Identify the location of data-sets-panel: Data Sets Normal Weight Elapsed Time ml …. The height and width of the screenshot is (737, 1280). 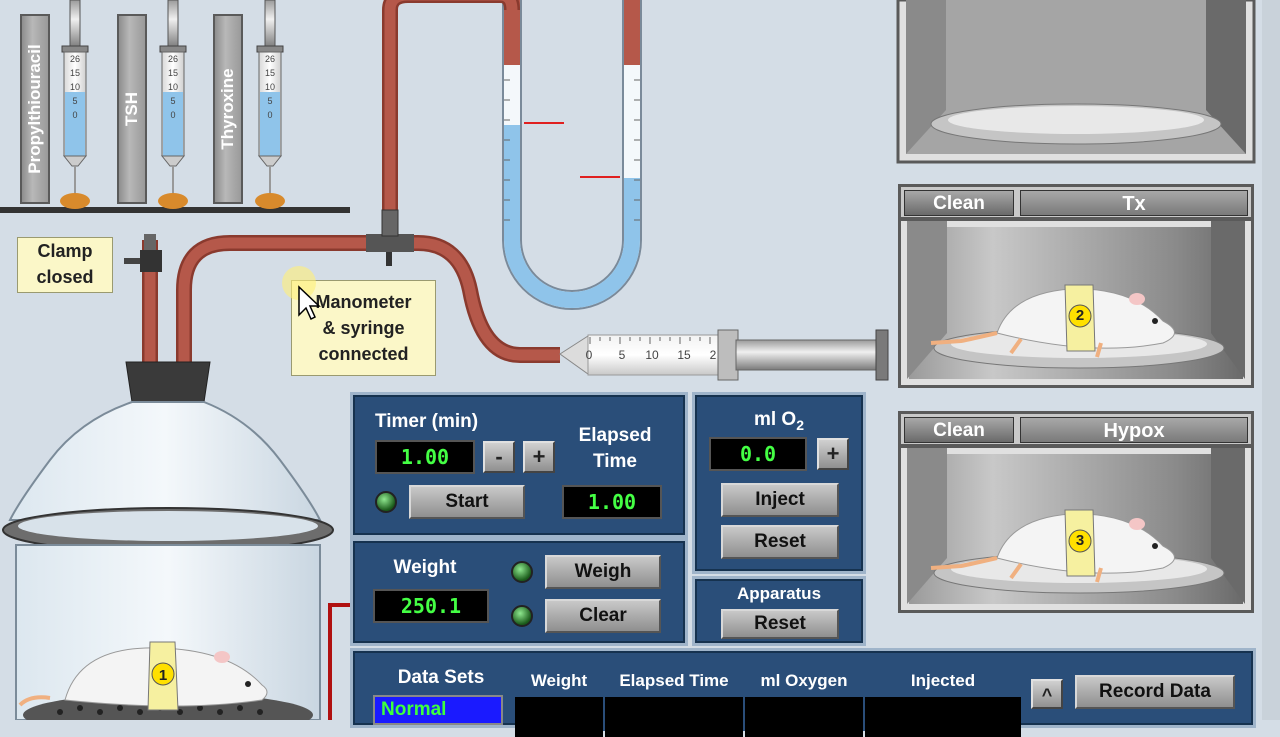
(803, 692).